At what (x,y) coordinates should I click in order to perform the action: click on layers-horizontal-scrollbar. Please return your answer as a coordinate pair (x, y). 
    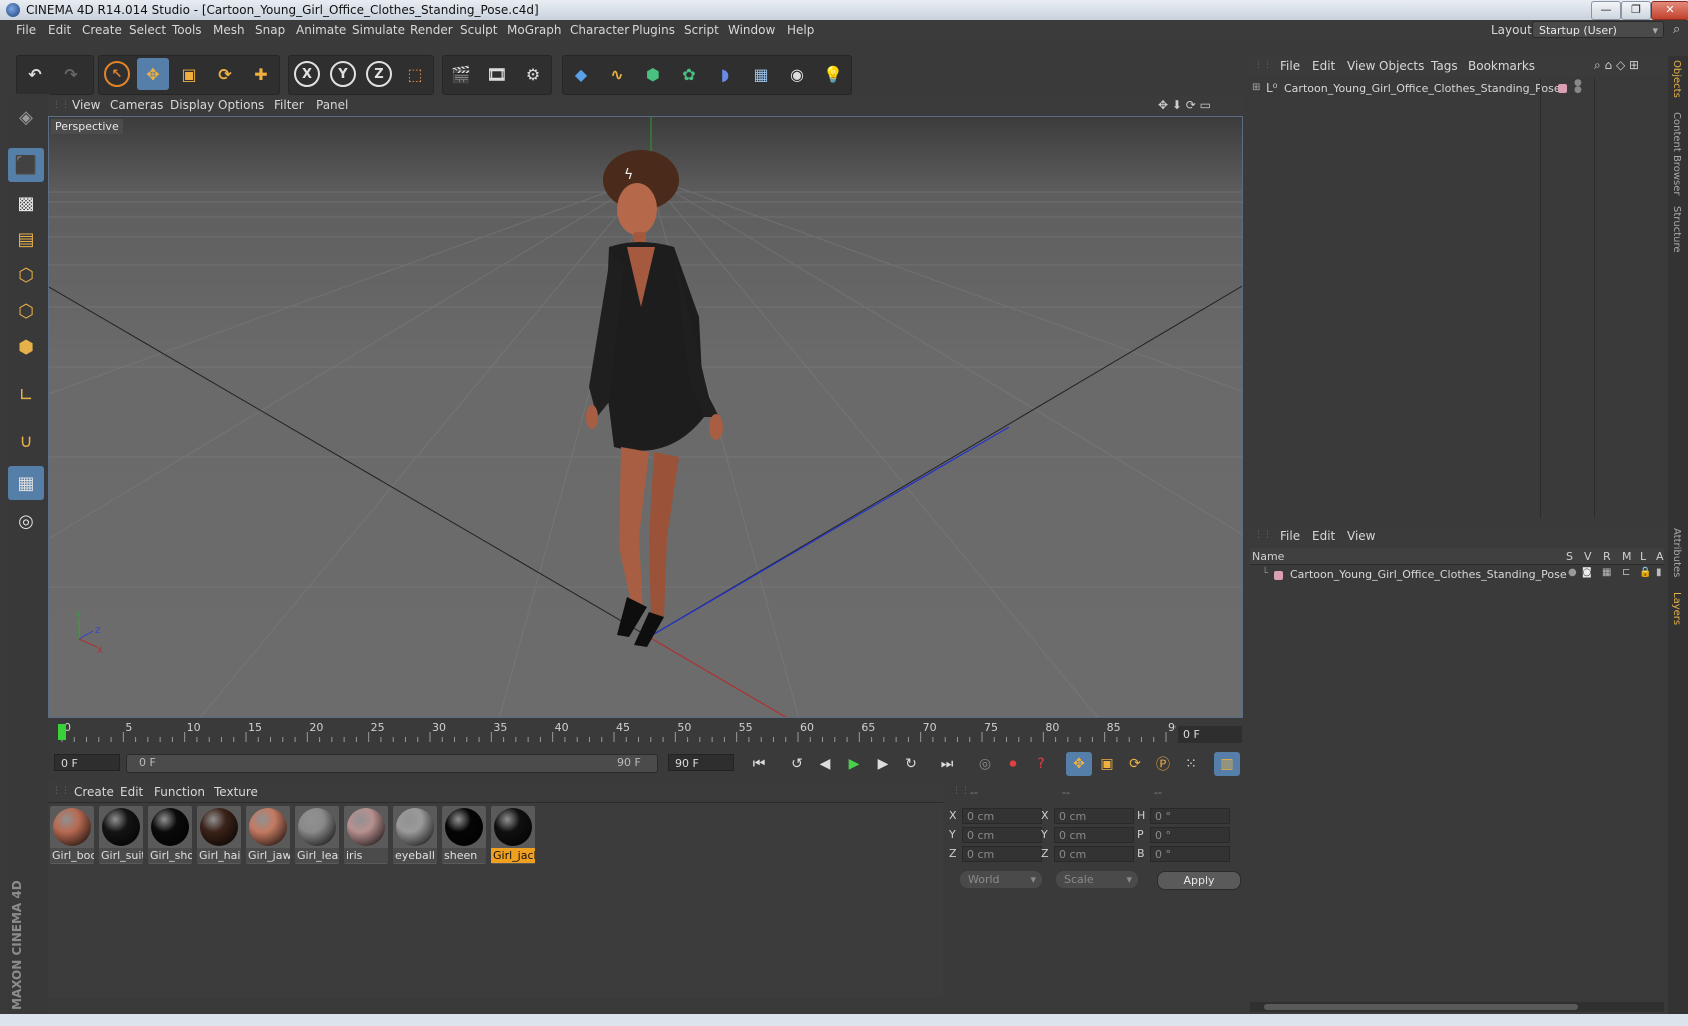
    Looking at the image, I should click on (1457, 1007).